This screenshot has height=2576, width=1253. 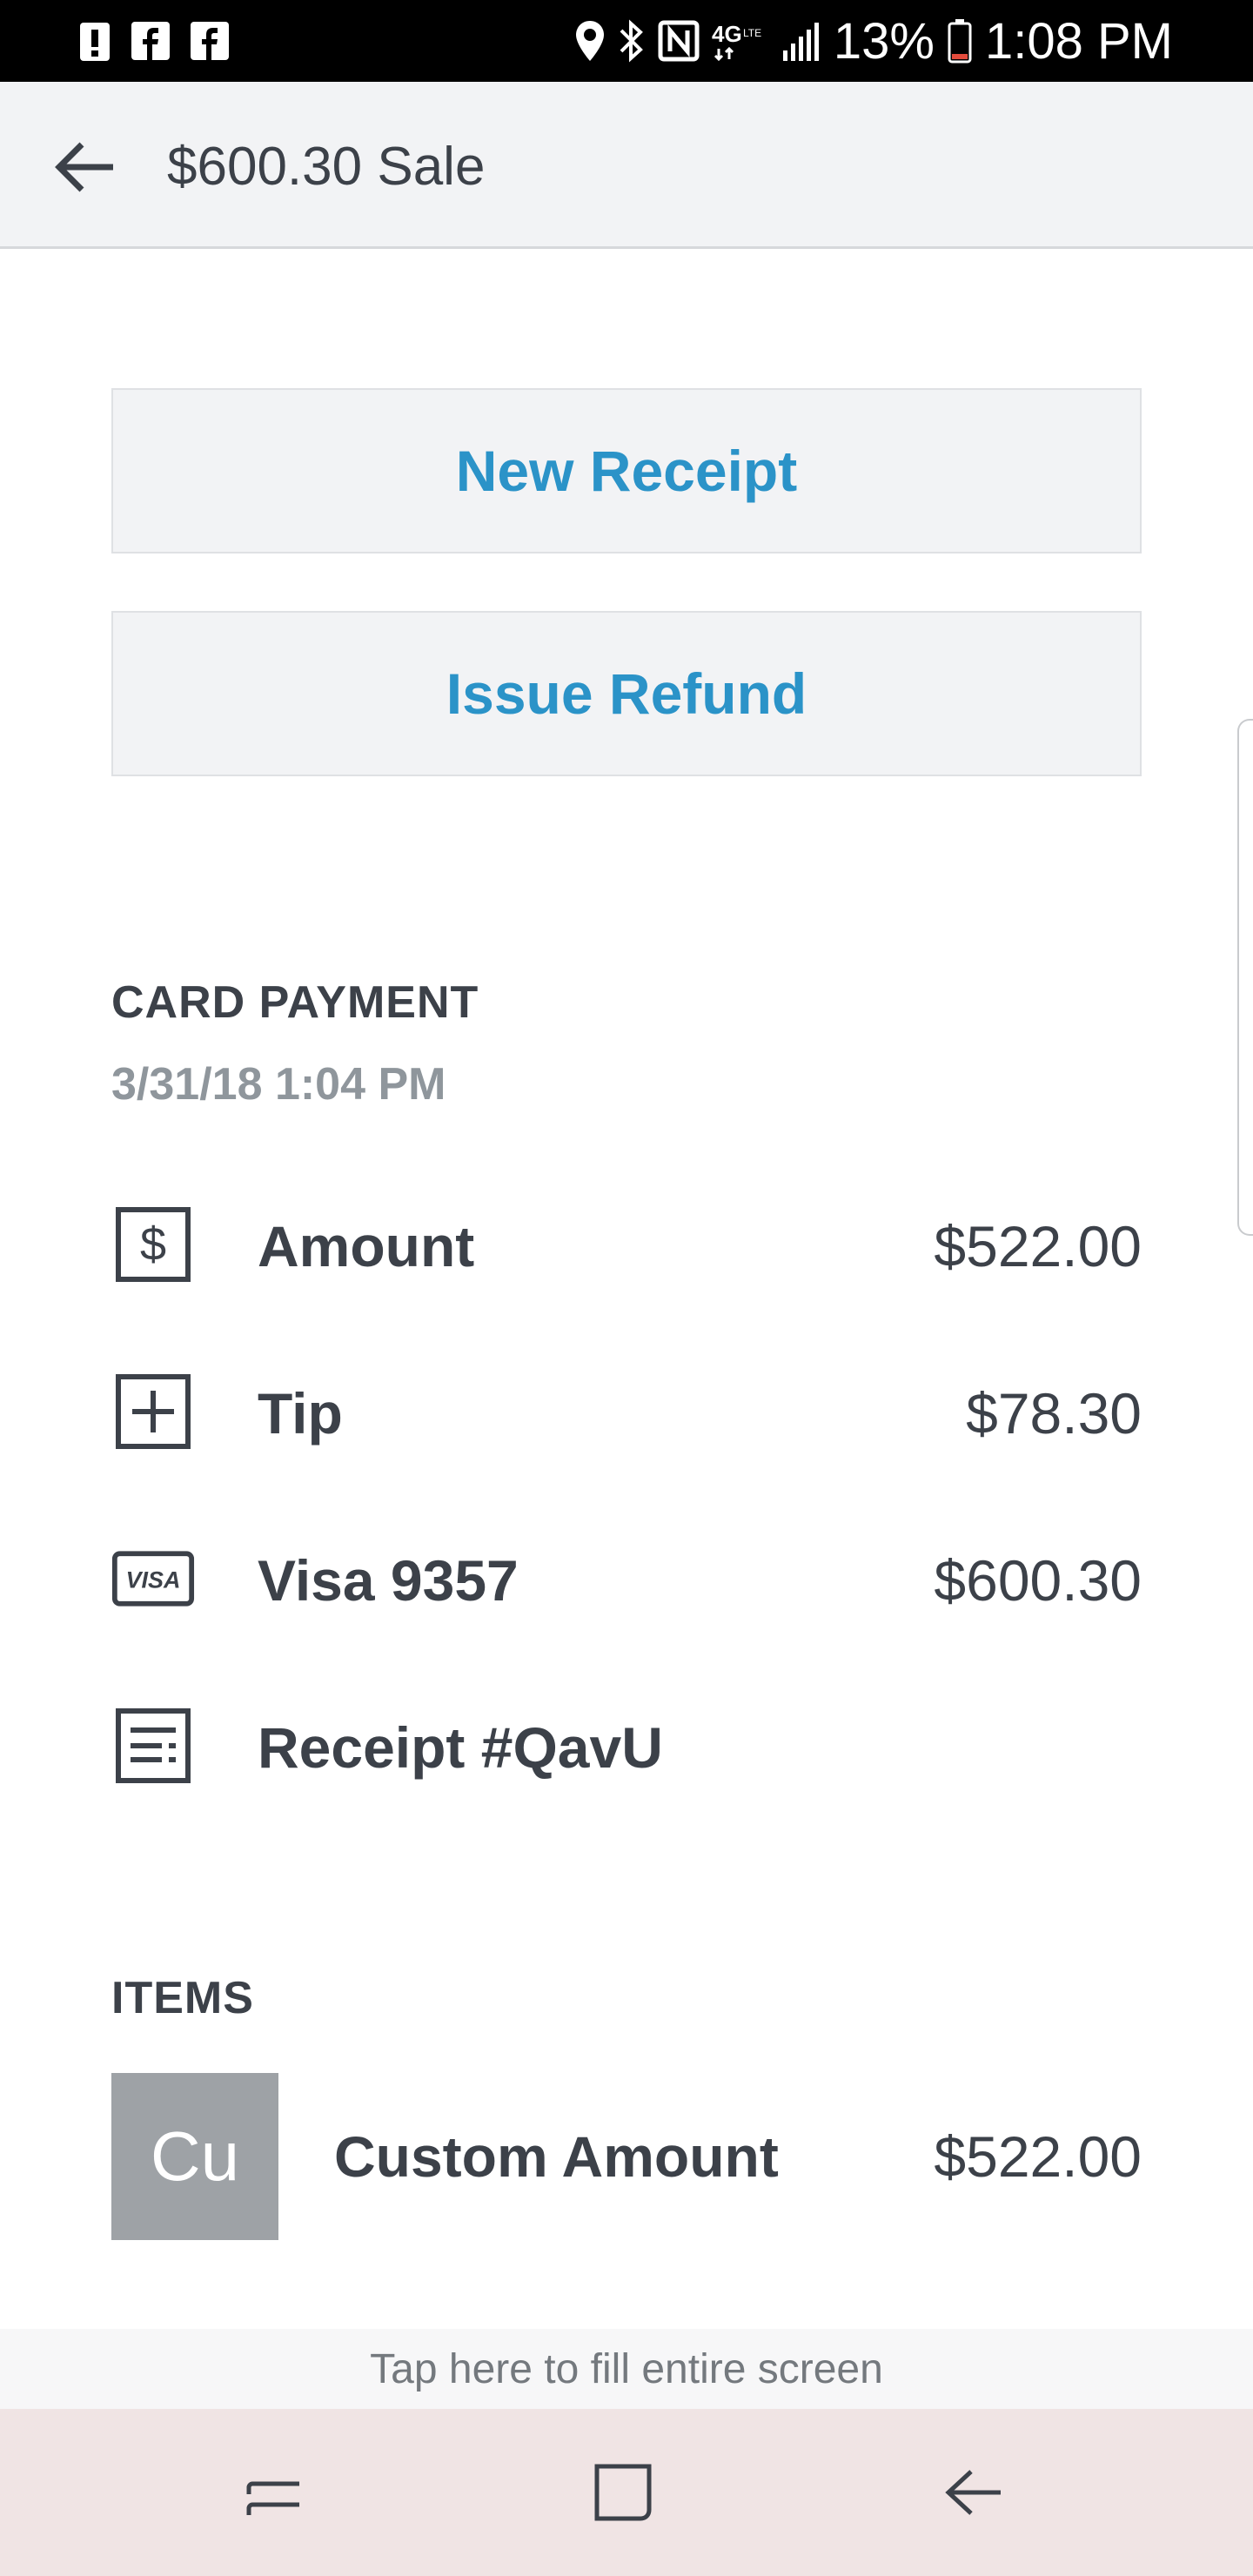 I want to click on amount-label: Amount, so click(x=366, y=1246).